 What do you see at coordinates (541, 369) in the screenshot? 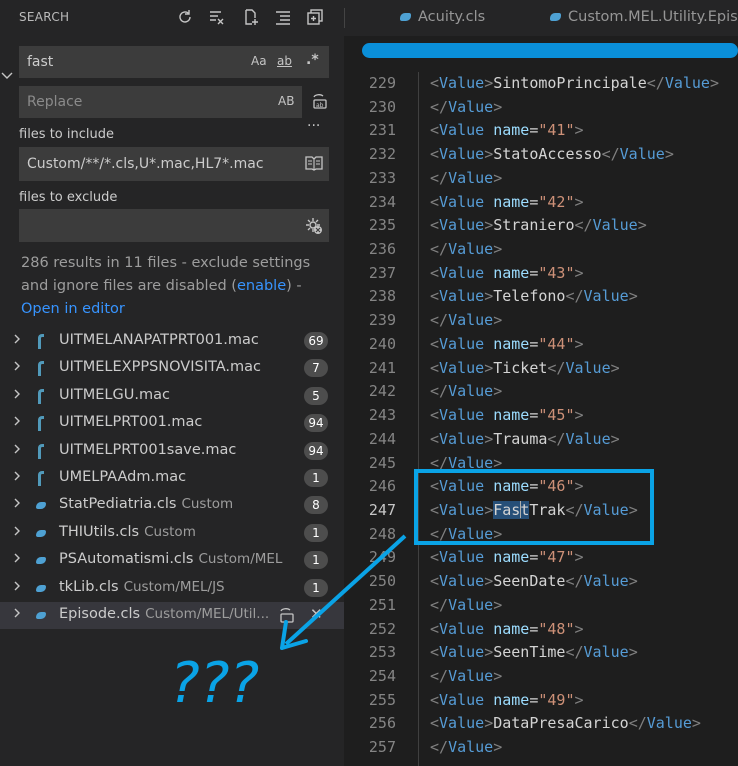
I see `code-line: 241 <Value>Ticket</Value>` at bounding box center [541, 369].